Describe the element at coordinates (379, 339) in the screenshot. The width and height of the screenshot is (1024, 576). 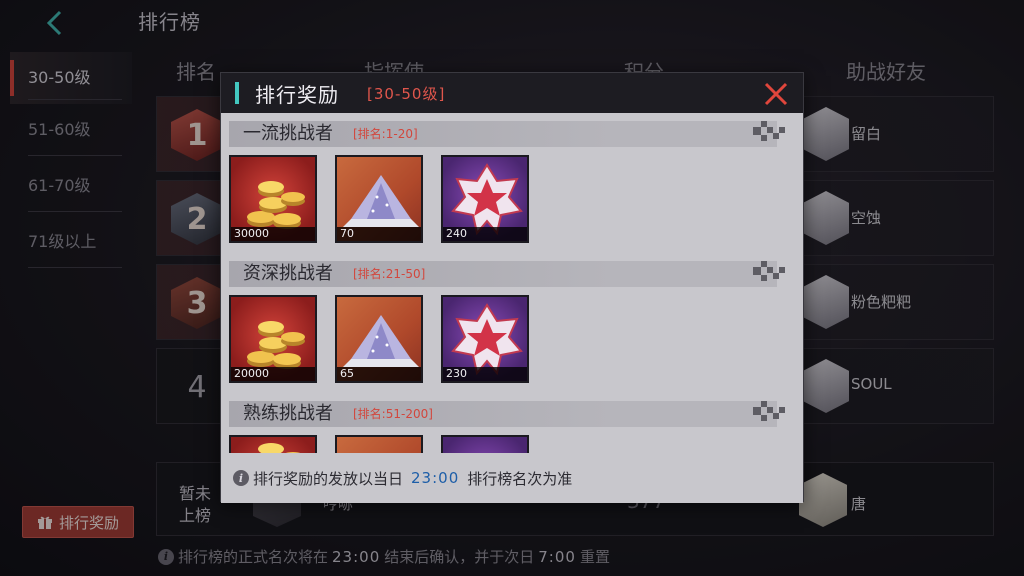
I see `reward-item-crystal: 65` at that location.